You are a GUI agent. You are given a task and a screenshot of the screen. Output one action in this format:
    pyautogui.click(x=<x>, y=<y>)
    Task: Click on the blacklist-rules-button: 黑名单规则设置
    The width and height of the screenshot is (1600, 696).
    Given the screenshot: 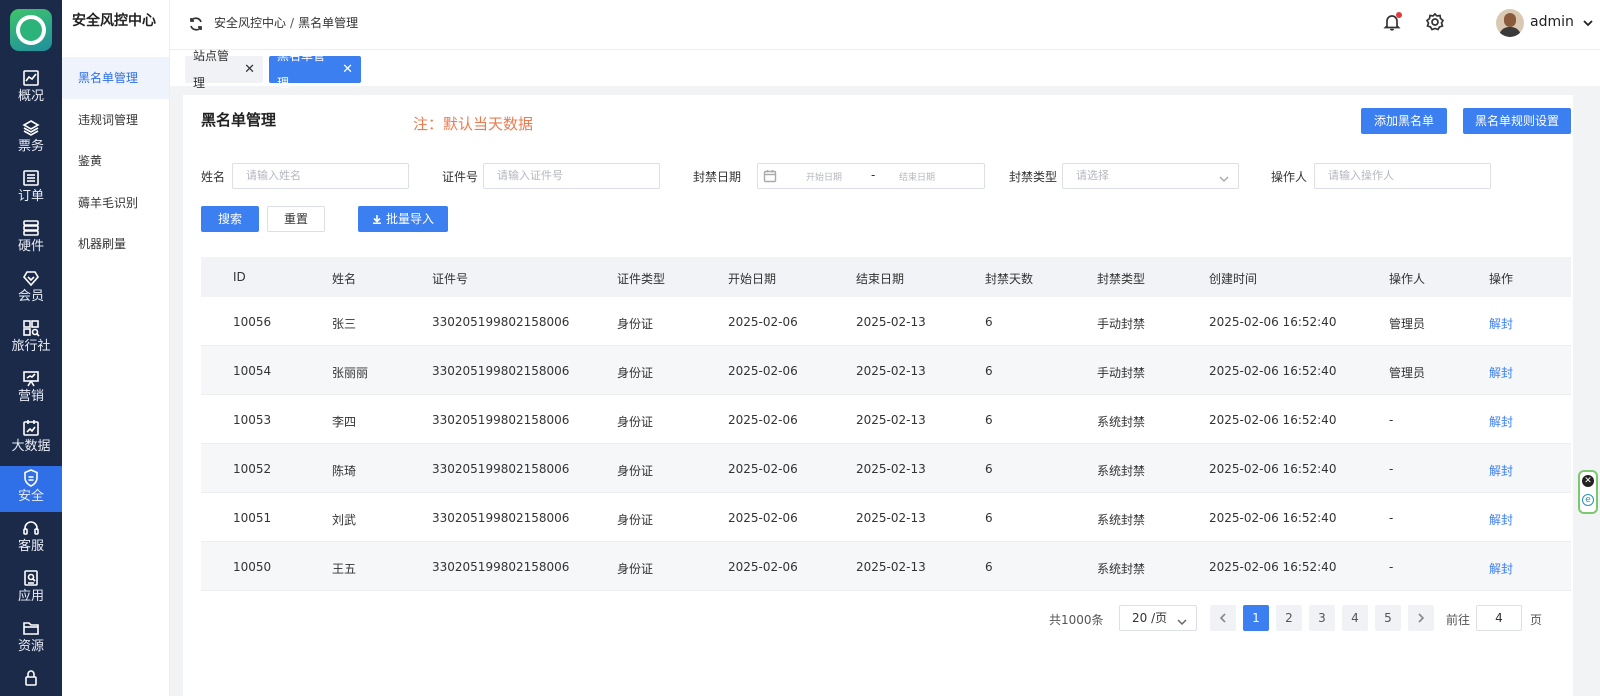 What is the action you would take?
    pyautogui.click(x=1517, y=121)
    